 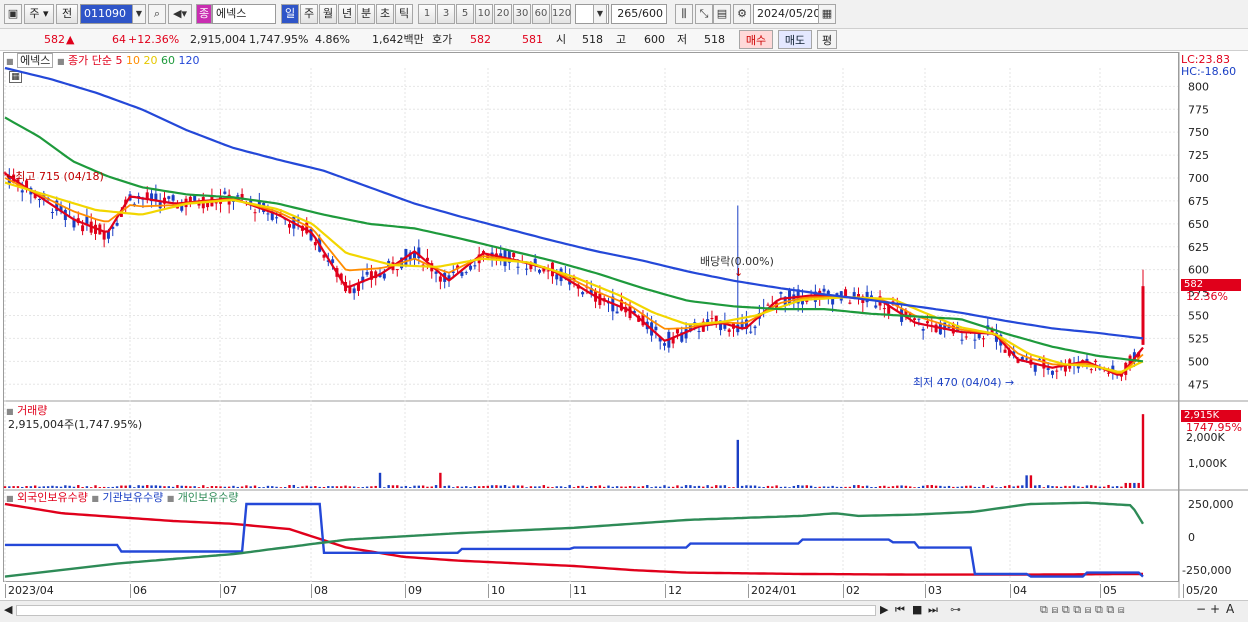 What do you see at coordinates (884, 609) in the screenshot?
I see `play-forward-icon: ▶` at bounding box center [884, 609].